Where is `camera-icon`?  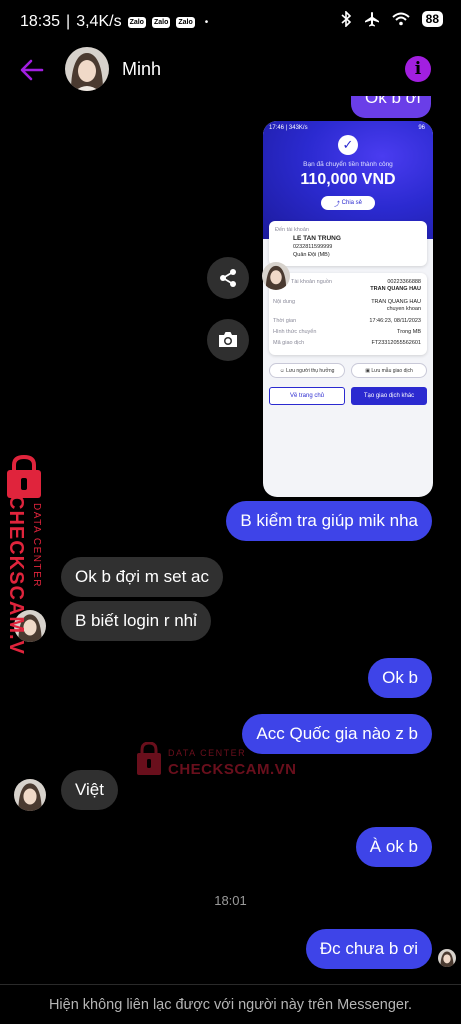 camera-icon is located at coordinates (228, 339).